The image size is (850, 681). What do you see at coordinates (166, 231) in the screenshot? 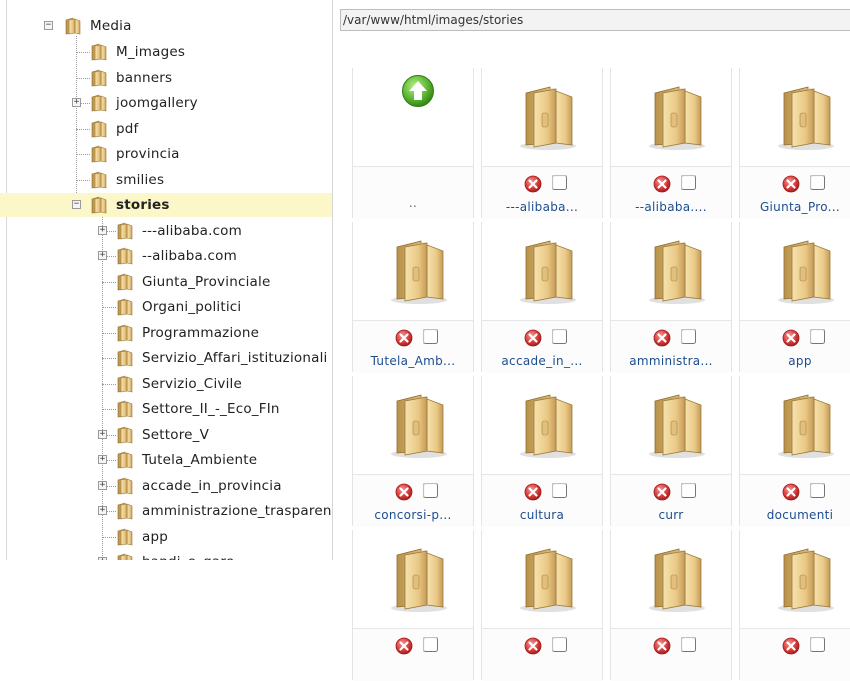
I see `tree-item-alibaba-com: + ---alibaba.com` at bounding box center [166, 231].